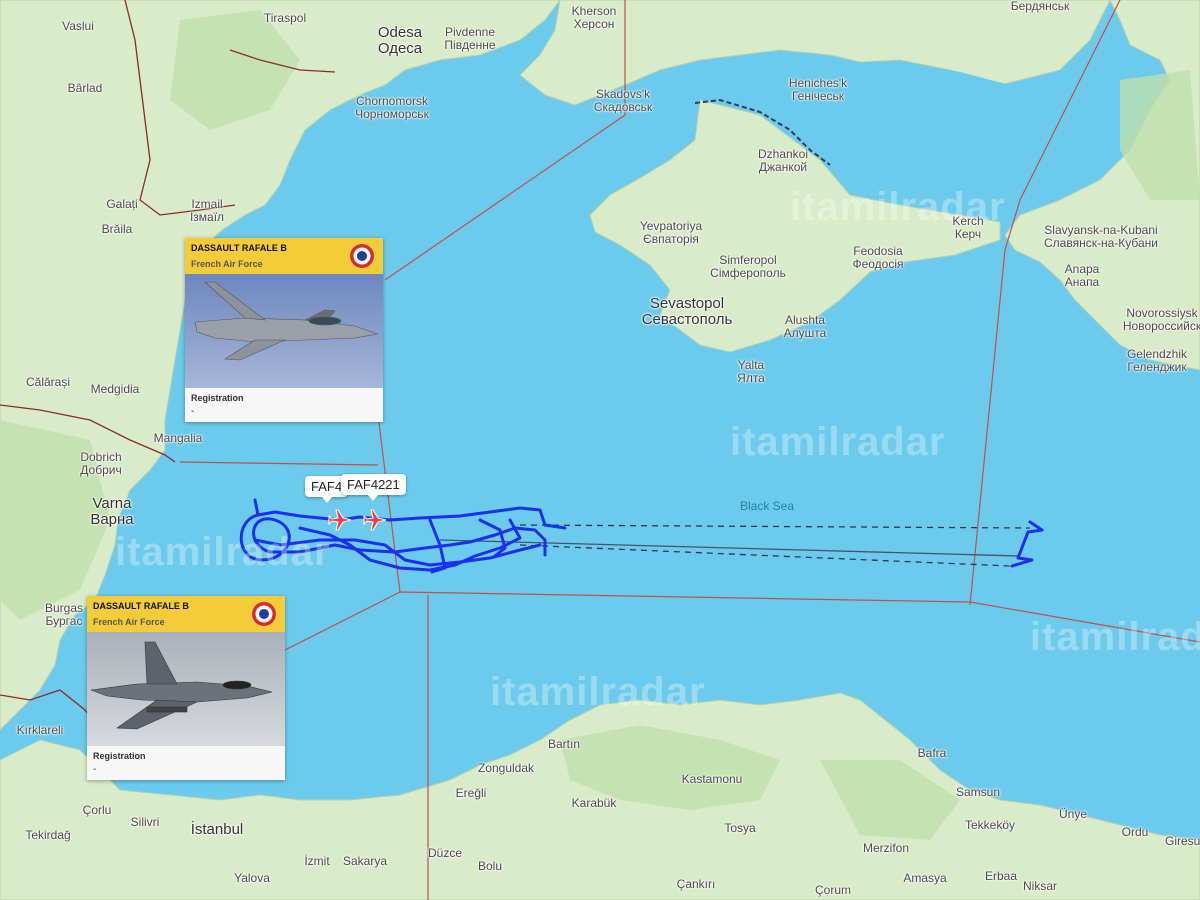  Describe the element at coordinates (805, 326) in the screenshot. I see `place-label: Alushta Алушта` at that location.